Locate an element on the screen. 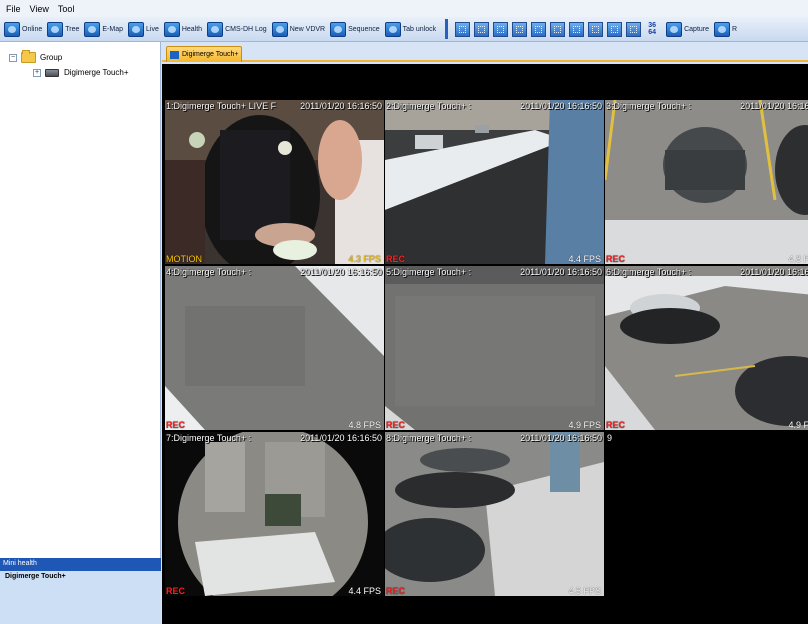  unlock-icon is located at coordinates (392, 29).